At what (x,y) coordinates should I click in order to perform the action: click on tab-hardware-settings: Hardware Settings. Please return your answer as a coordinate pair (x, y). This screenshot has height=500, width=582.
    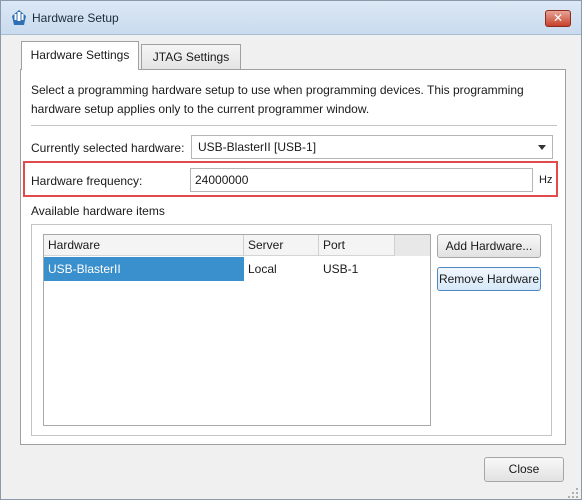
    Looking at the image, I should click on (80, 55).